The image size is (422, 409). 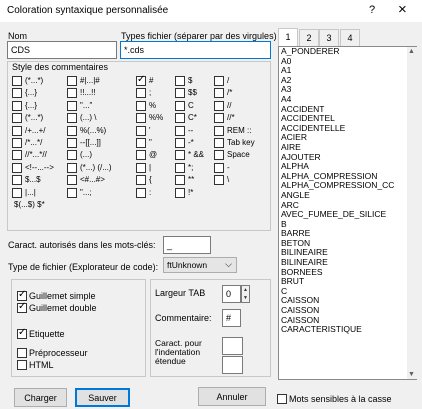 What do you see at coordinates (40, 397) in the screenshot?
I see `load-button: Charger` at bounding box center [40, 397].